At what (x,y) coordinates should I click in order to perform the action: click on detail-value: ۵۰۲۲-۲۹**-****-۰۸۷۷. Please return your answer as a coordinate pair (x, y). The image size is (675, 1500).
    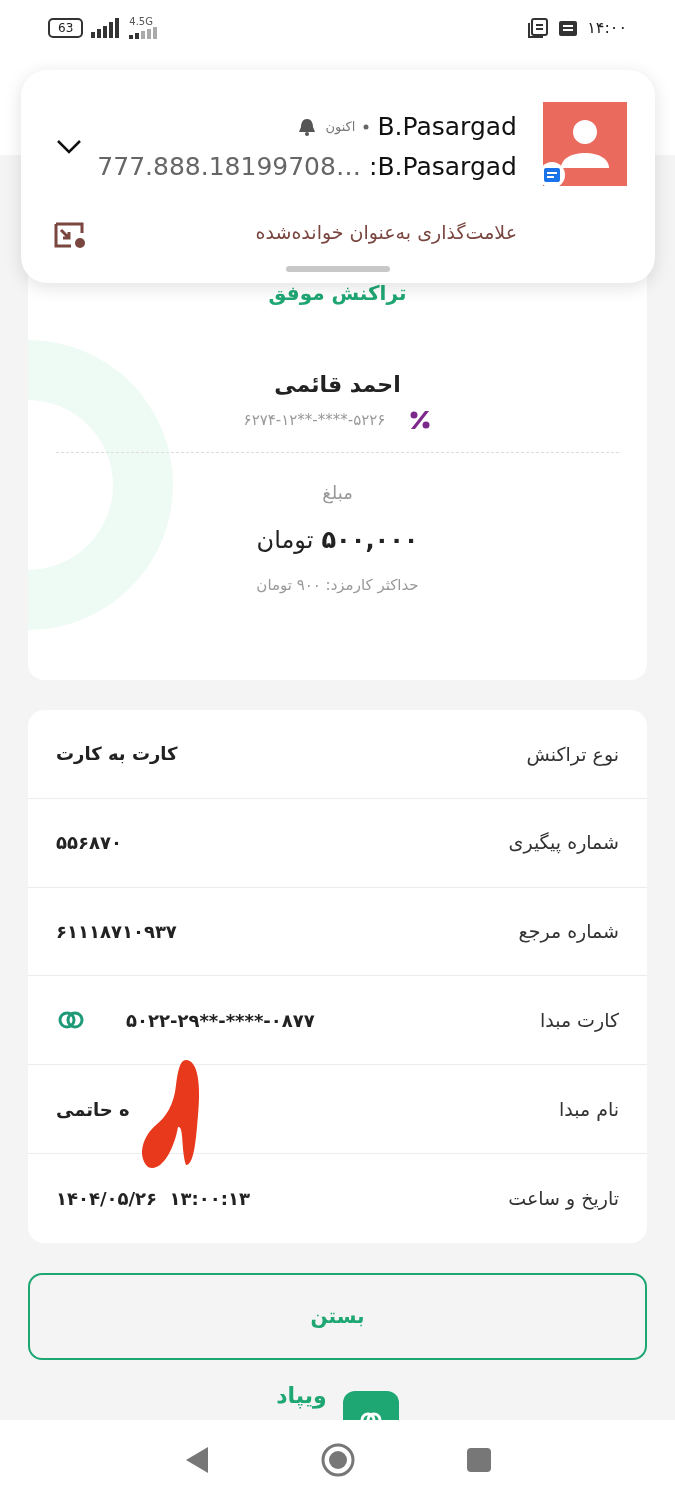
    Looking at the image, I should click on (220, 1020).